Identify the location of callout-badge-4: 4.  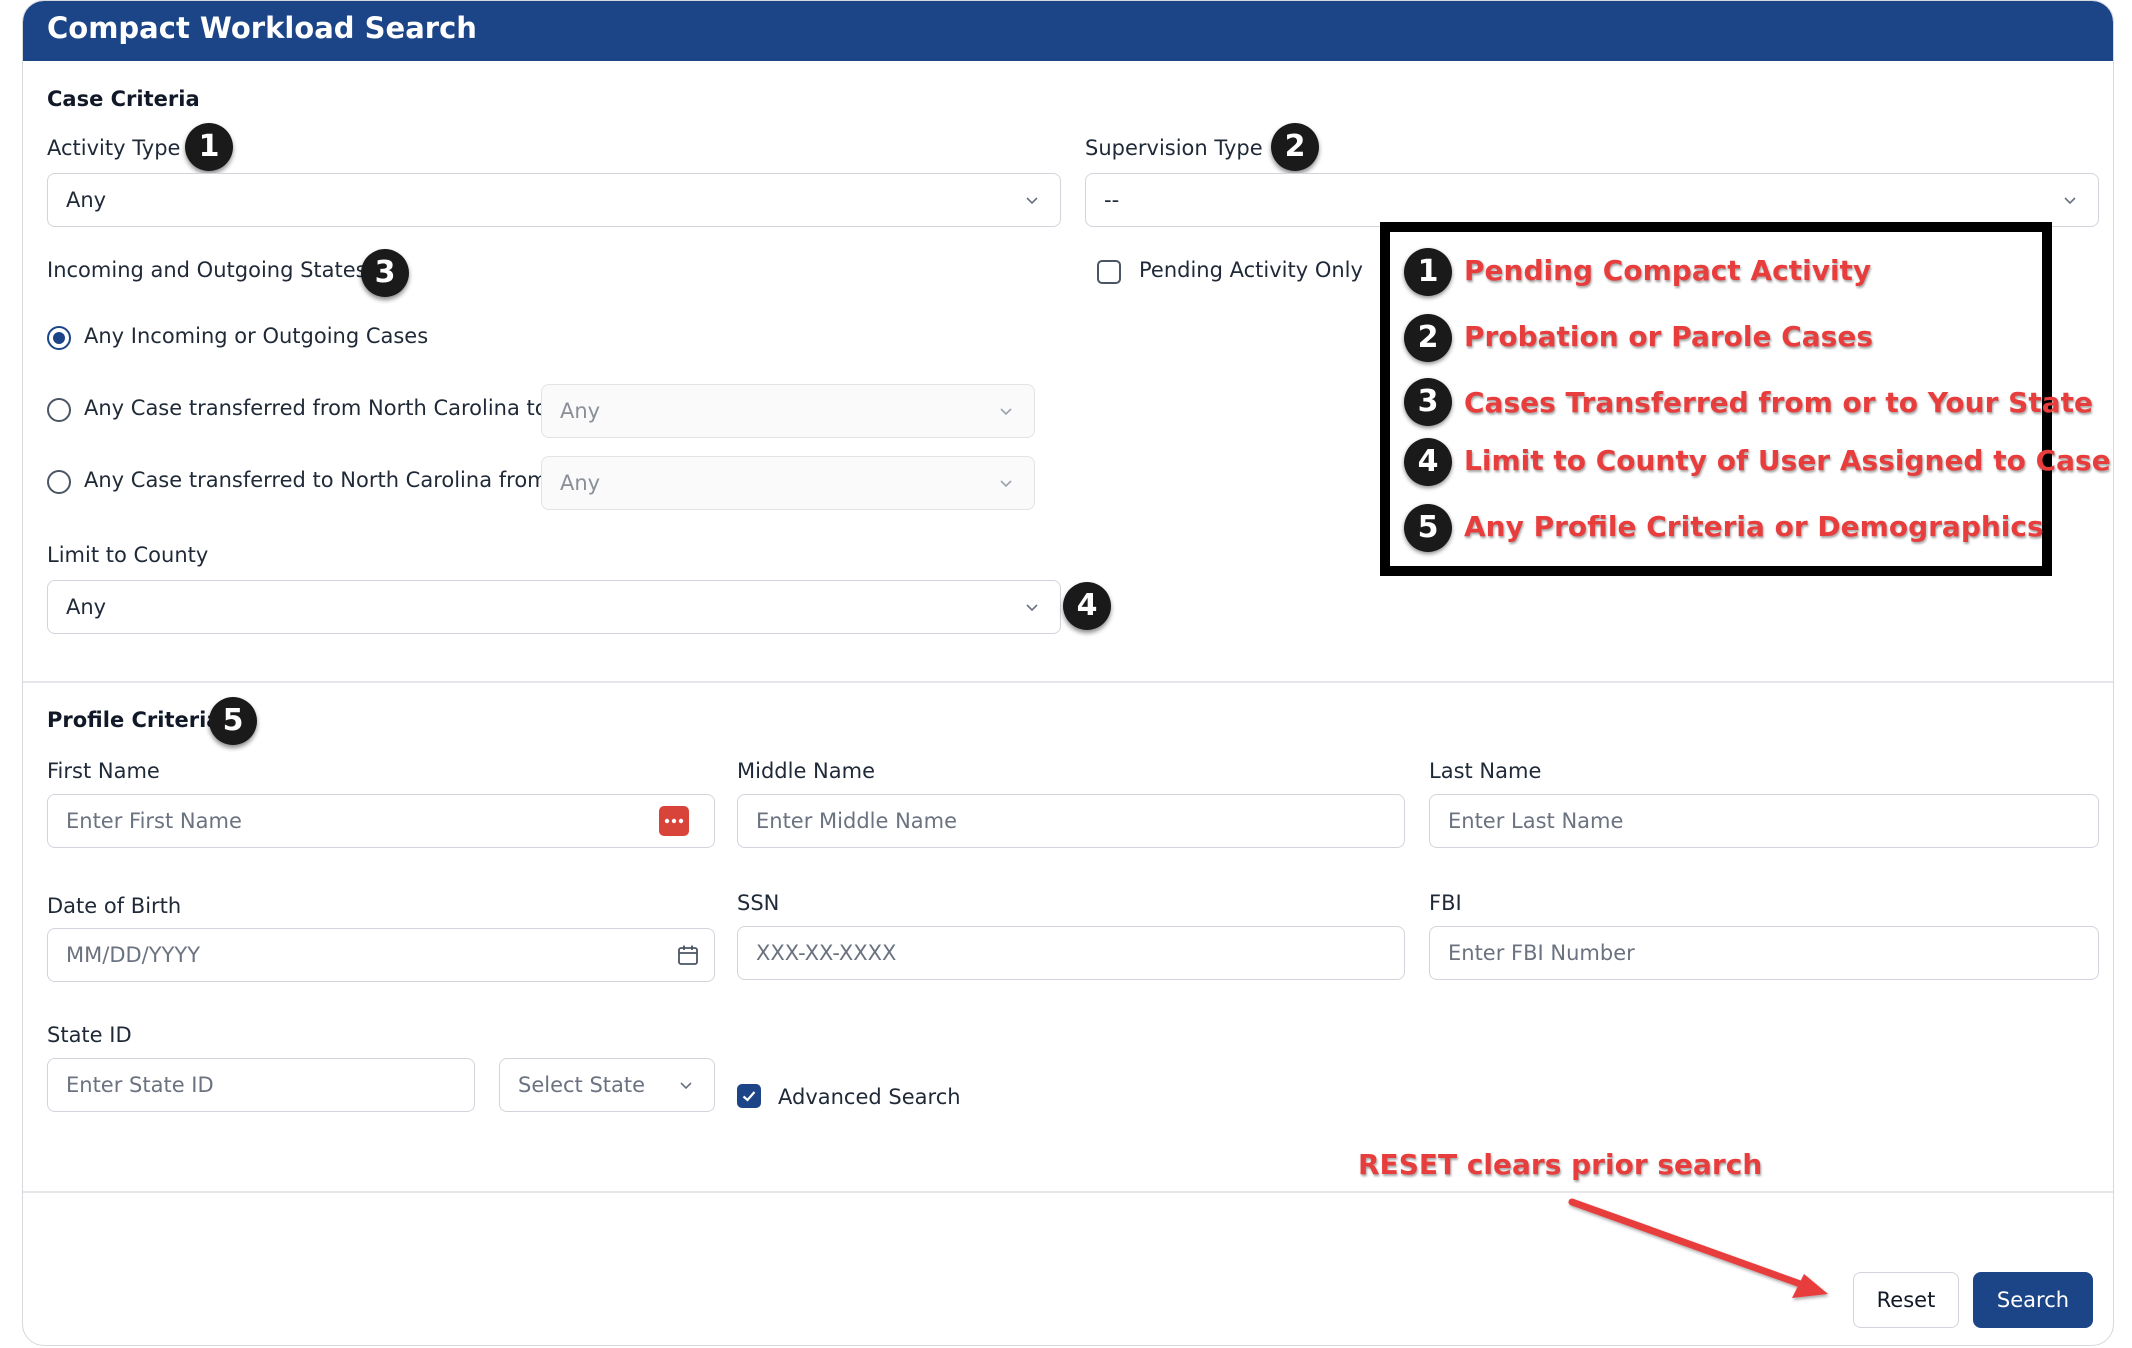
(1428, 462).